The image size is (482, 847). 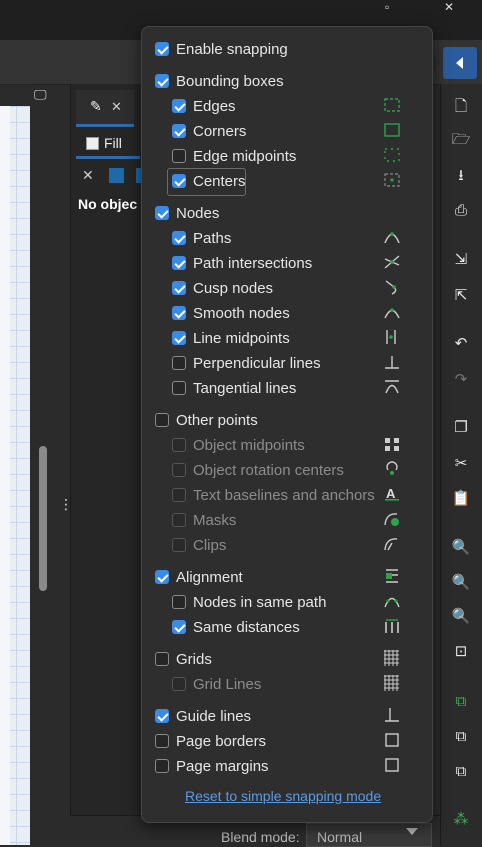 I want to click on snap-option-path-intersections: Path intersections, so click(x=242, y=263).